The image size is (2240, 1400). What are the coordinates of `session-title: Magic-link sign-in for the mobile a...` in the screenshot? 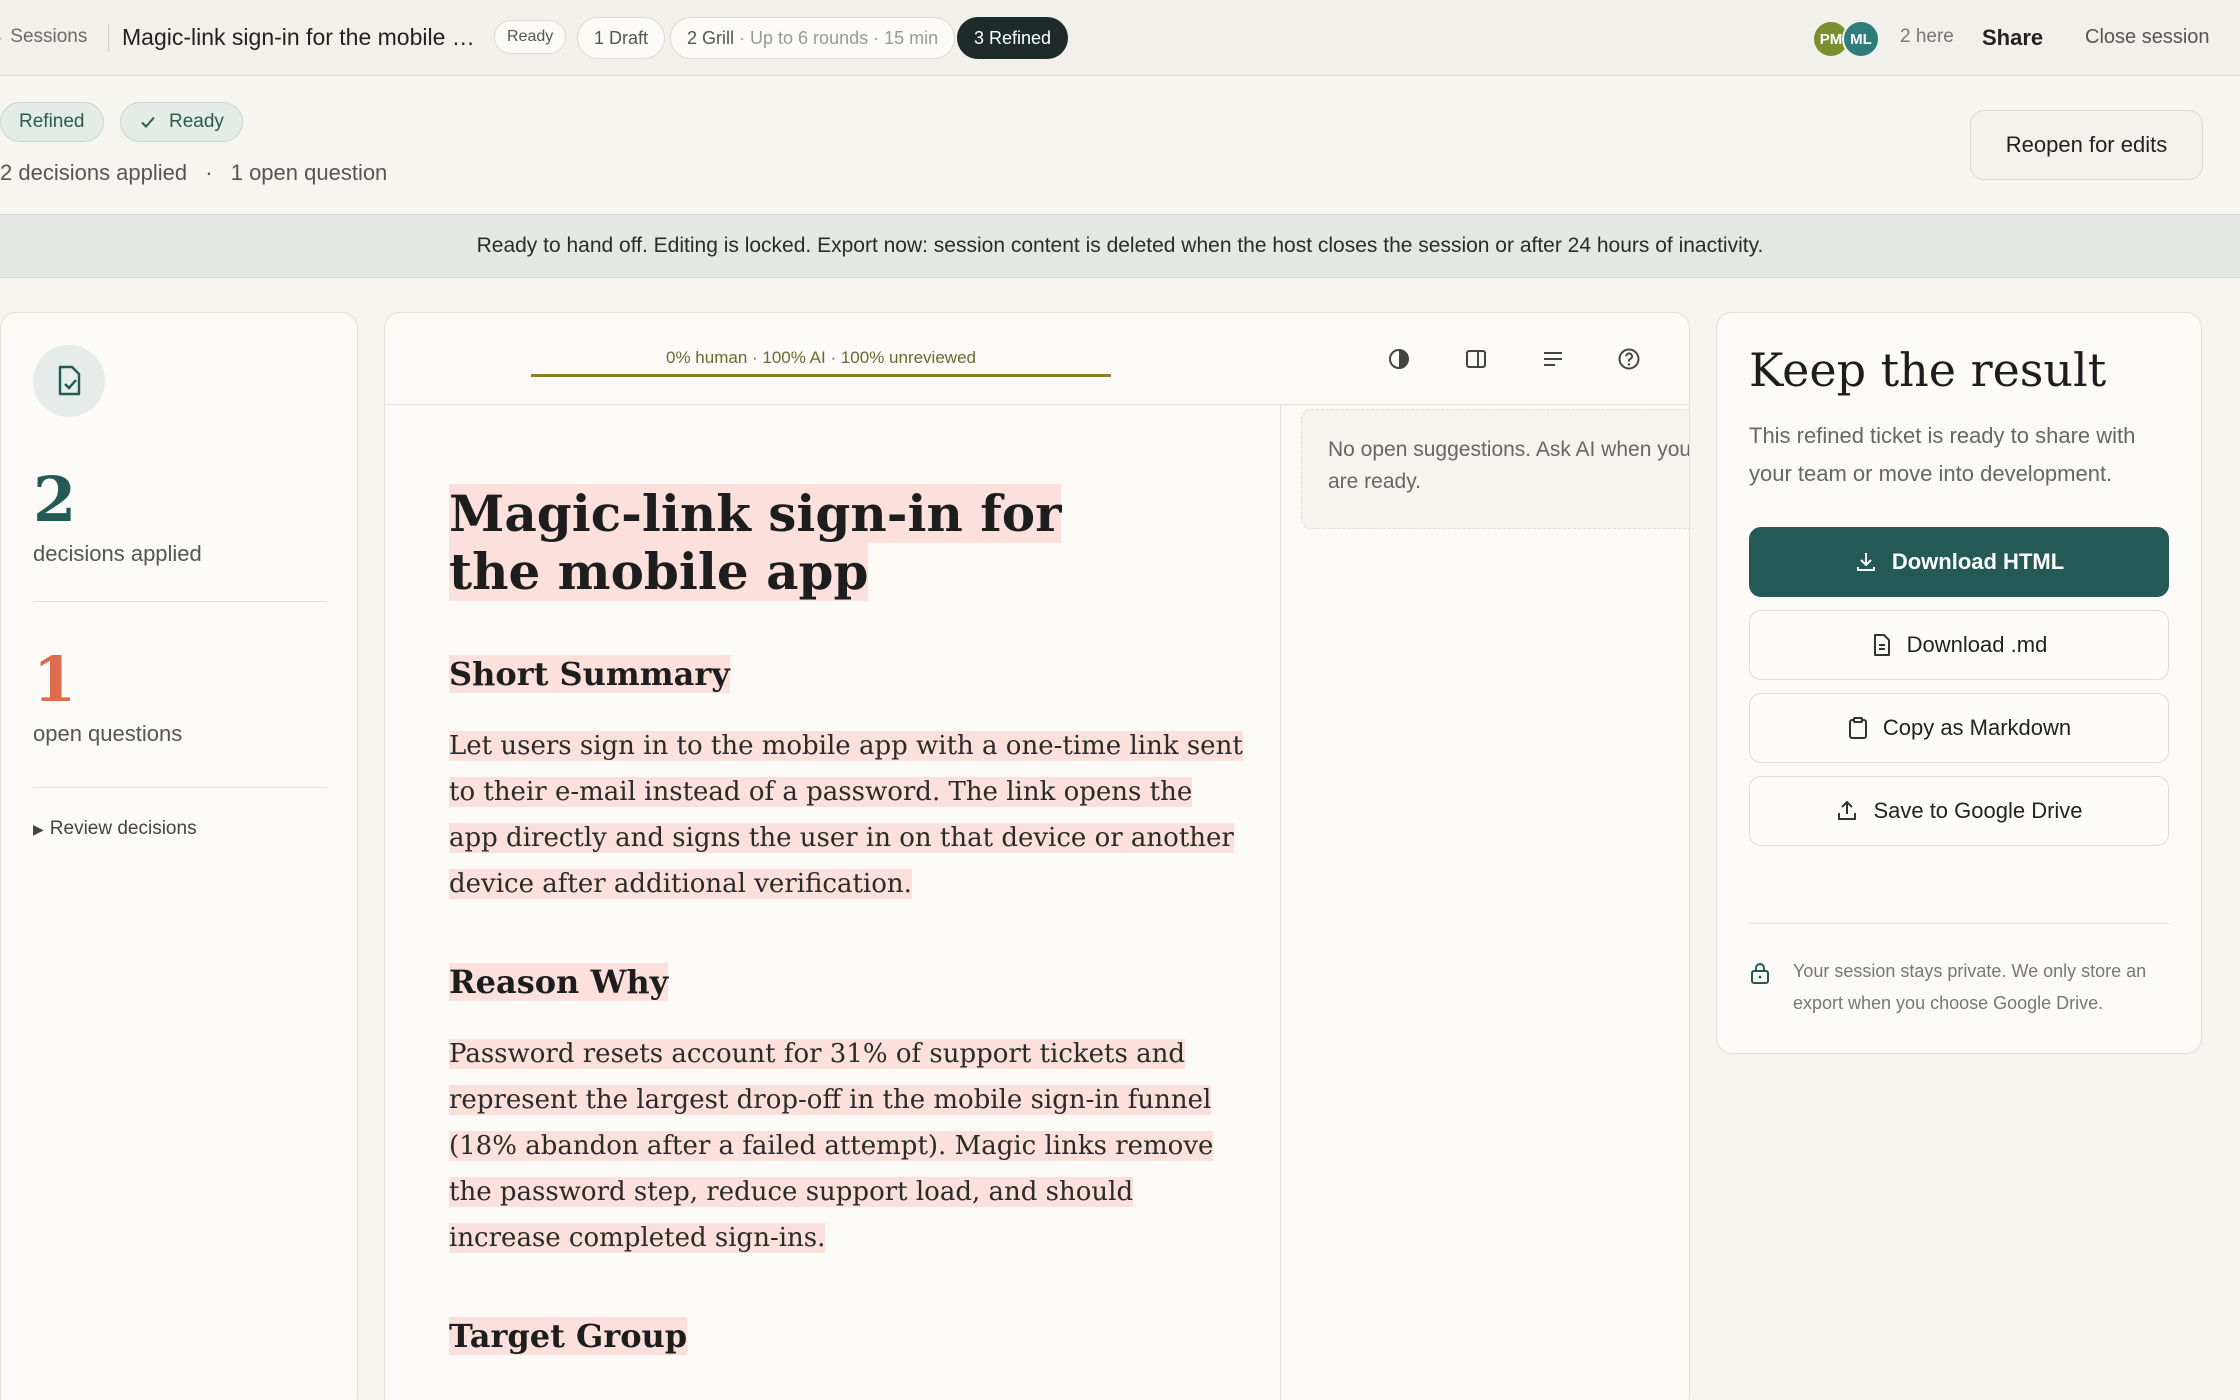 It's located at (302, 37).